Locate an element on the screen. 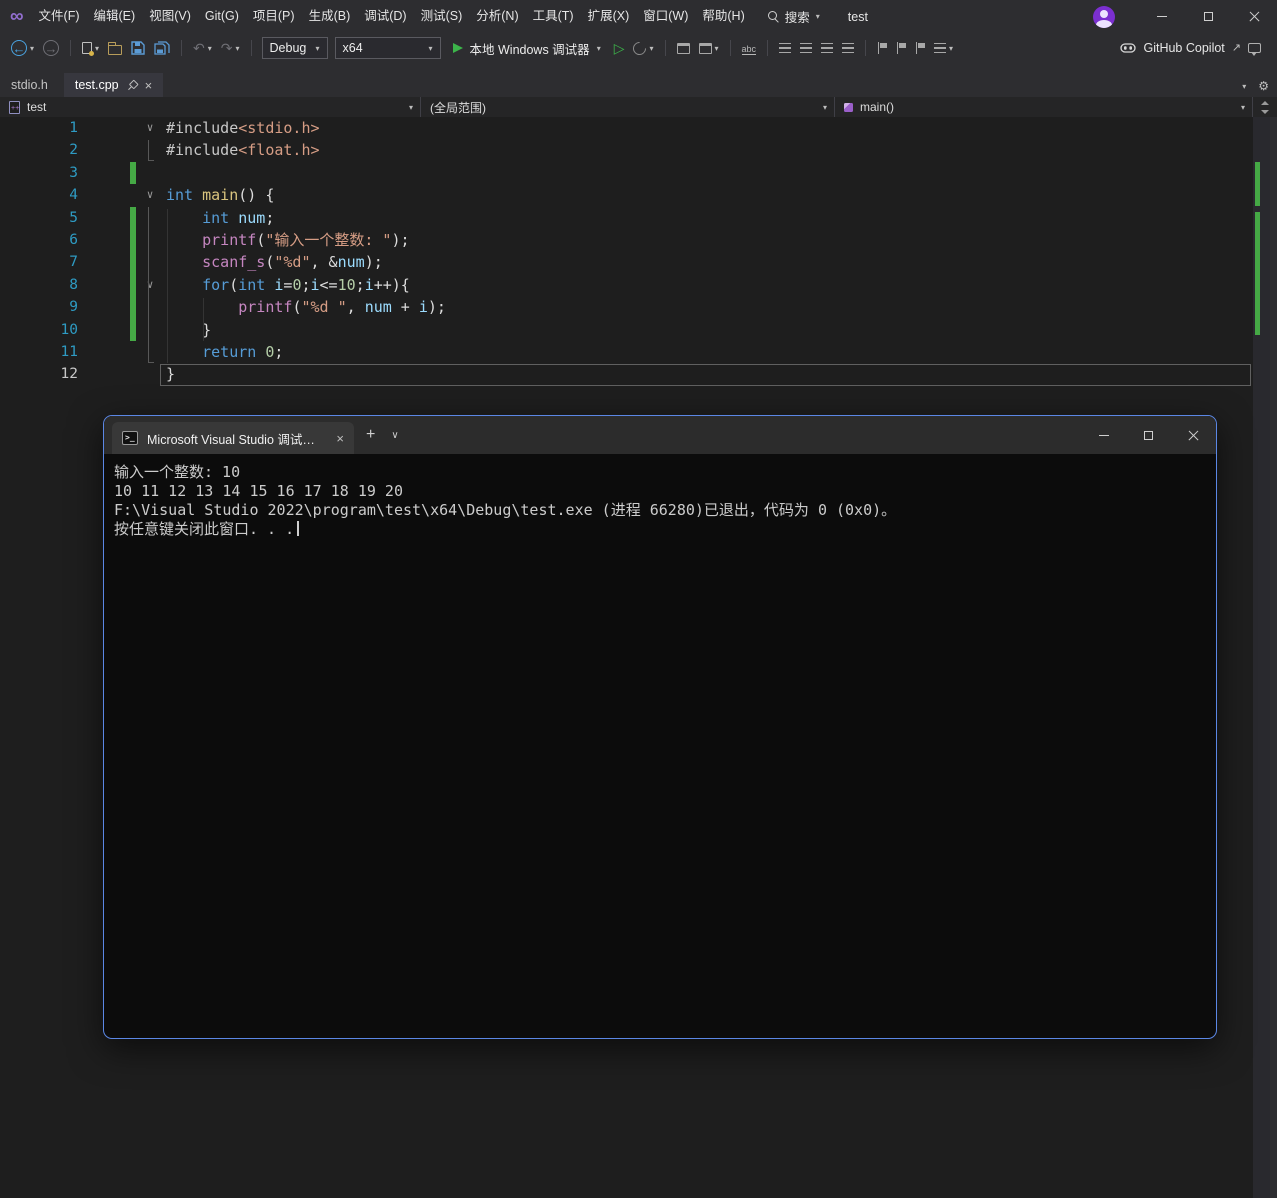 This screenshot has width=1277, height=1198. menu-item: 编辑(E) is located at coordinates (115, 16).